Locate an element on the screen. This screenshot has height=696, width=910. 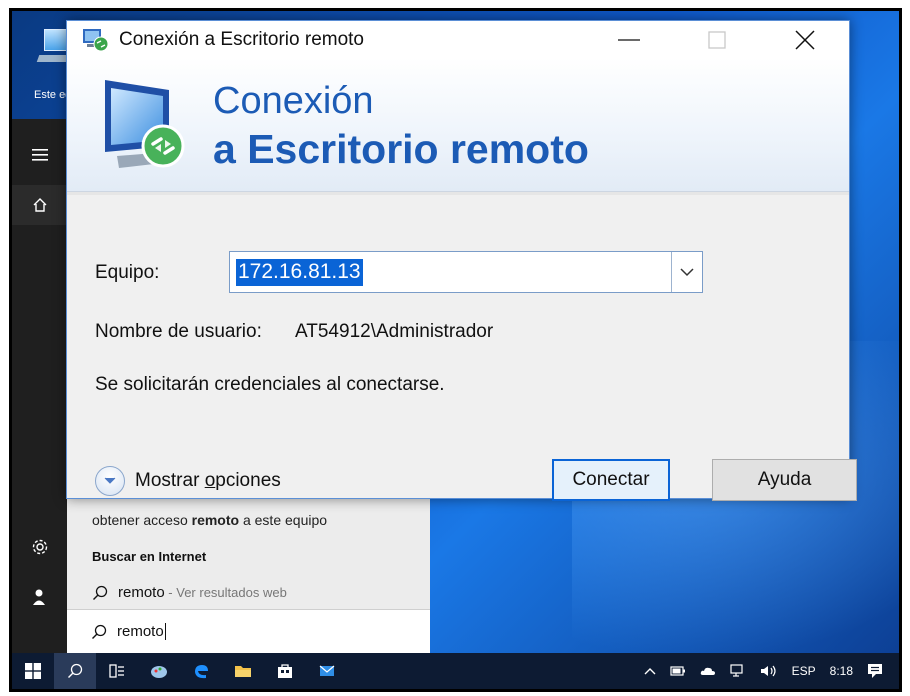
show-options-hotkey: o is located at coordinates (210, 480).